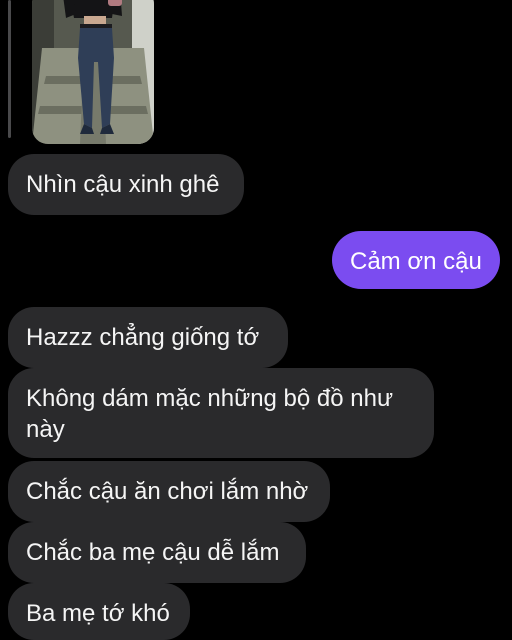  What do you see at coordinates (210, 414) in the screenshot?
I see `message-text: Không dám mặc những bộ đồ như này` at bounding box center [210, 414].